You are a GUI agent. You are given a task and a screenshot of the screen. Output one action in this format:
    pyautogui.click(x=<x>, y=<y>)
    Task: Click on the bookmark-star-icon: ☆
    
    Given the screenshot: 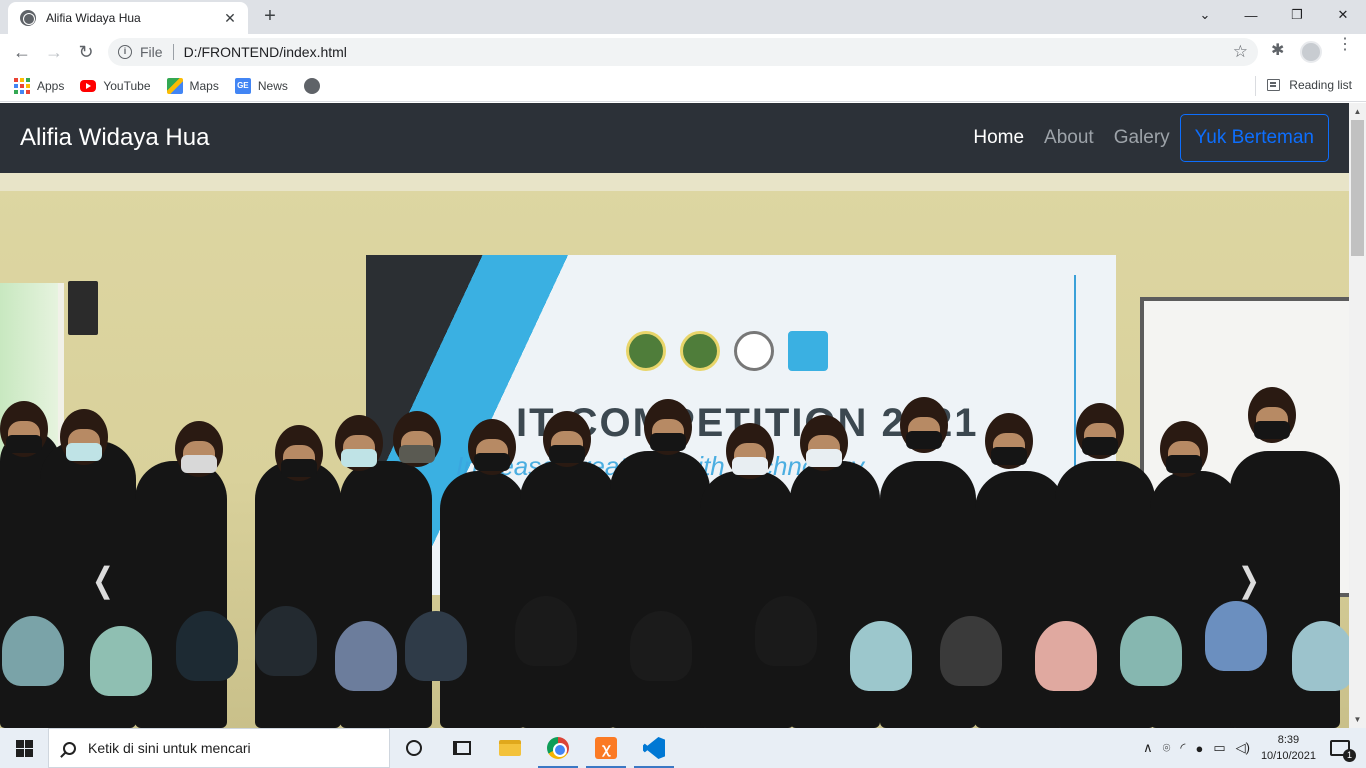 What is the action you would take?
    pyautogui.click(x=1240, y=52)
    